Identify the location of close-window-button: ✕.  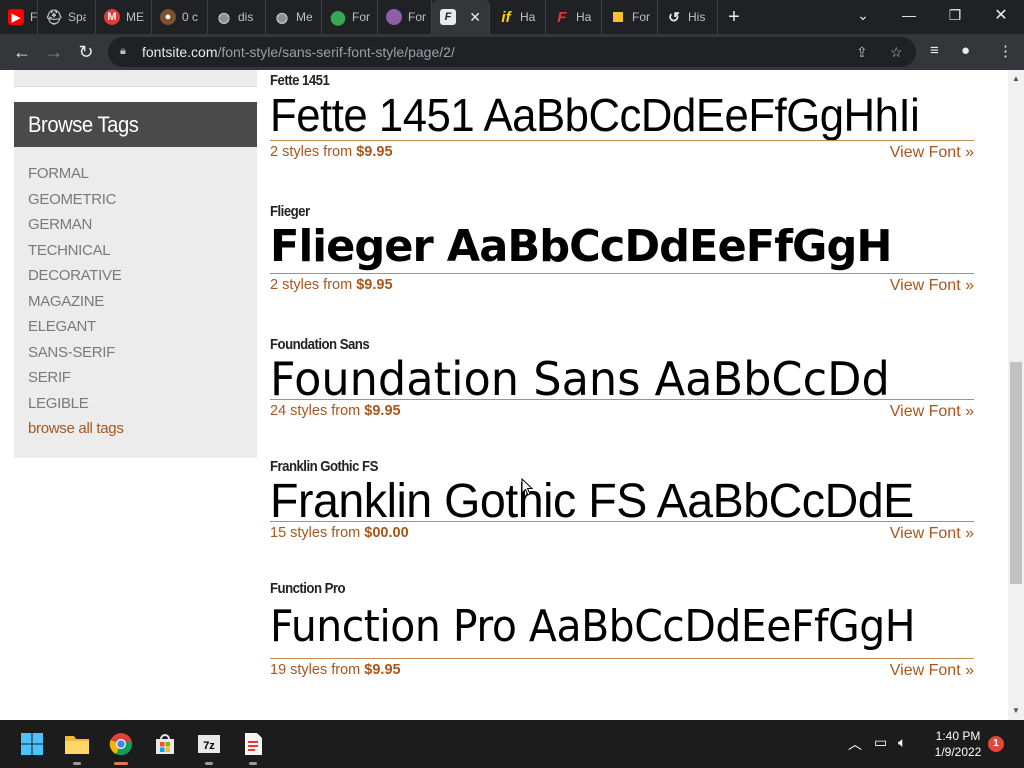
(1001, 15).